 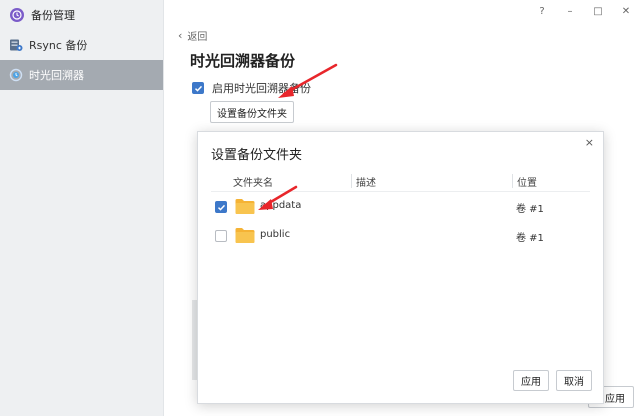 What do you see at coordinates (53, 15) in the screenshot?
I see `app-title-label: 备份管理` at bounding box center [53, 15].